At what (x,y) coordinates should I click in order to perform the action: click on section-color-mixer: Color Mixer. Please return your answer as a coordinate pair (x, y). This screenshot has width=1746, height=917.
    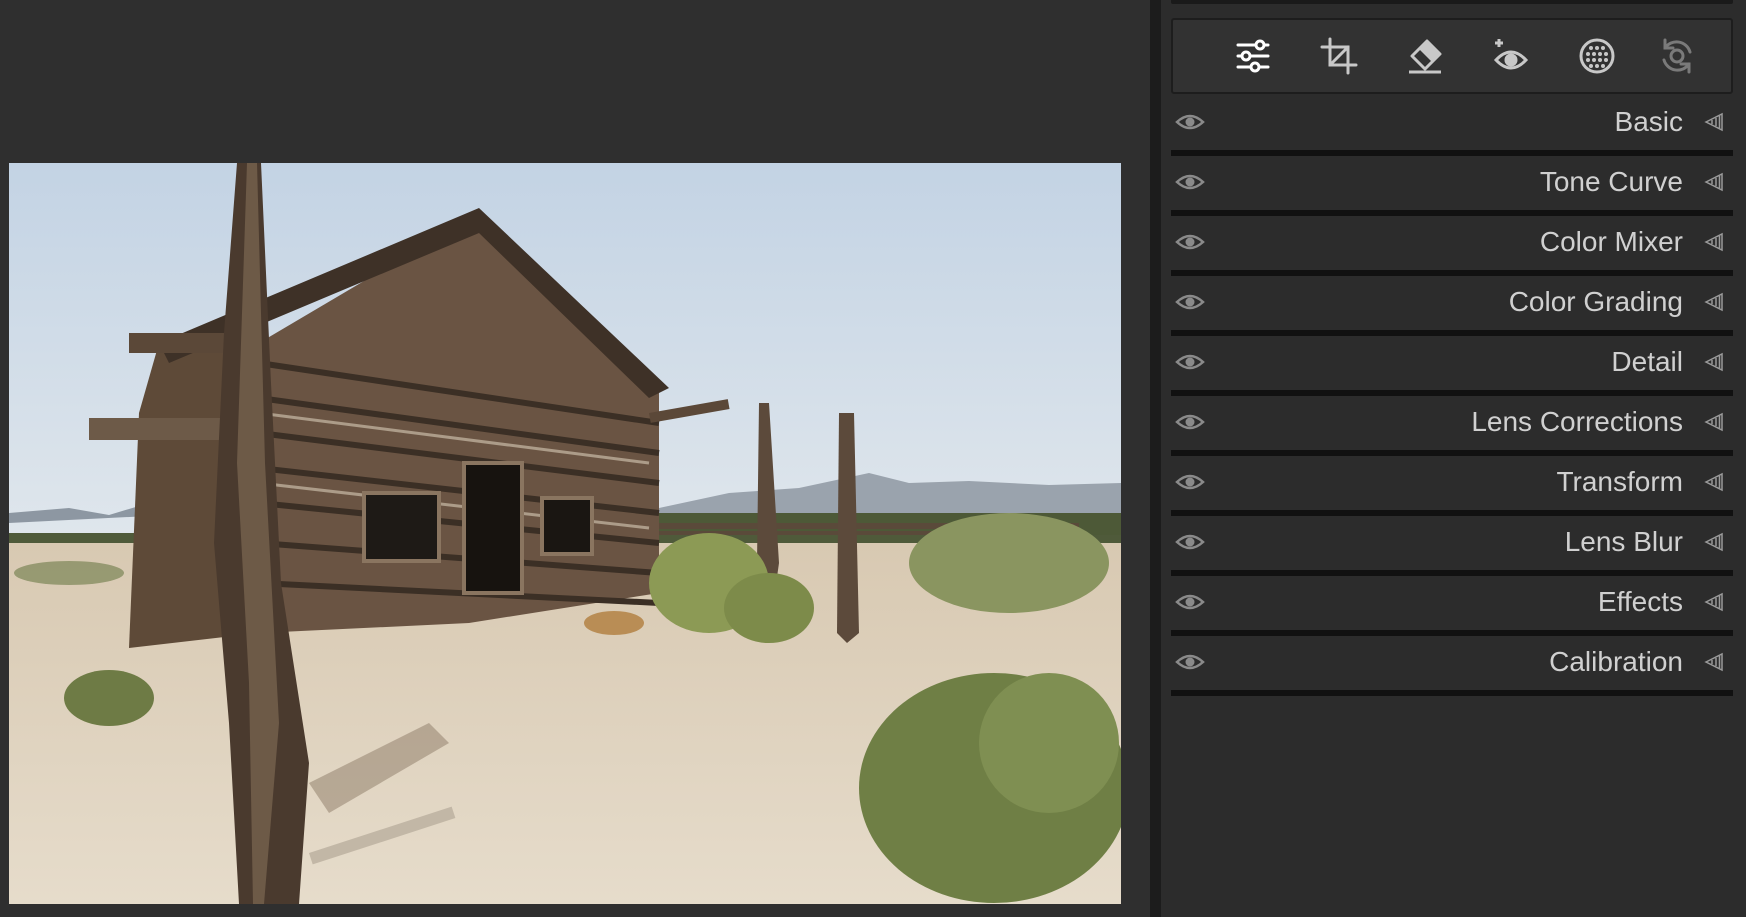
    Looking at the image, I should click on (1452, 246).